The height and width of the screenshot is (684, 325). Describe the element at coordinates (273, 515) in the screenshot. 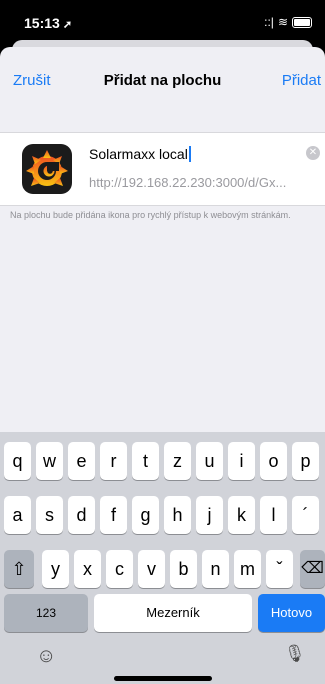

I see `key-l: l` at that location.